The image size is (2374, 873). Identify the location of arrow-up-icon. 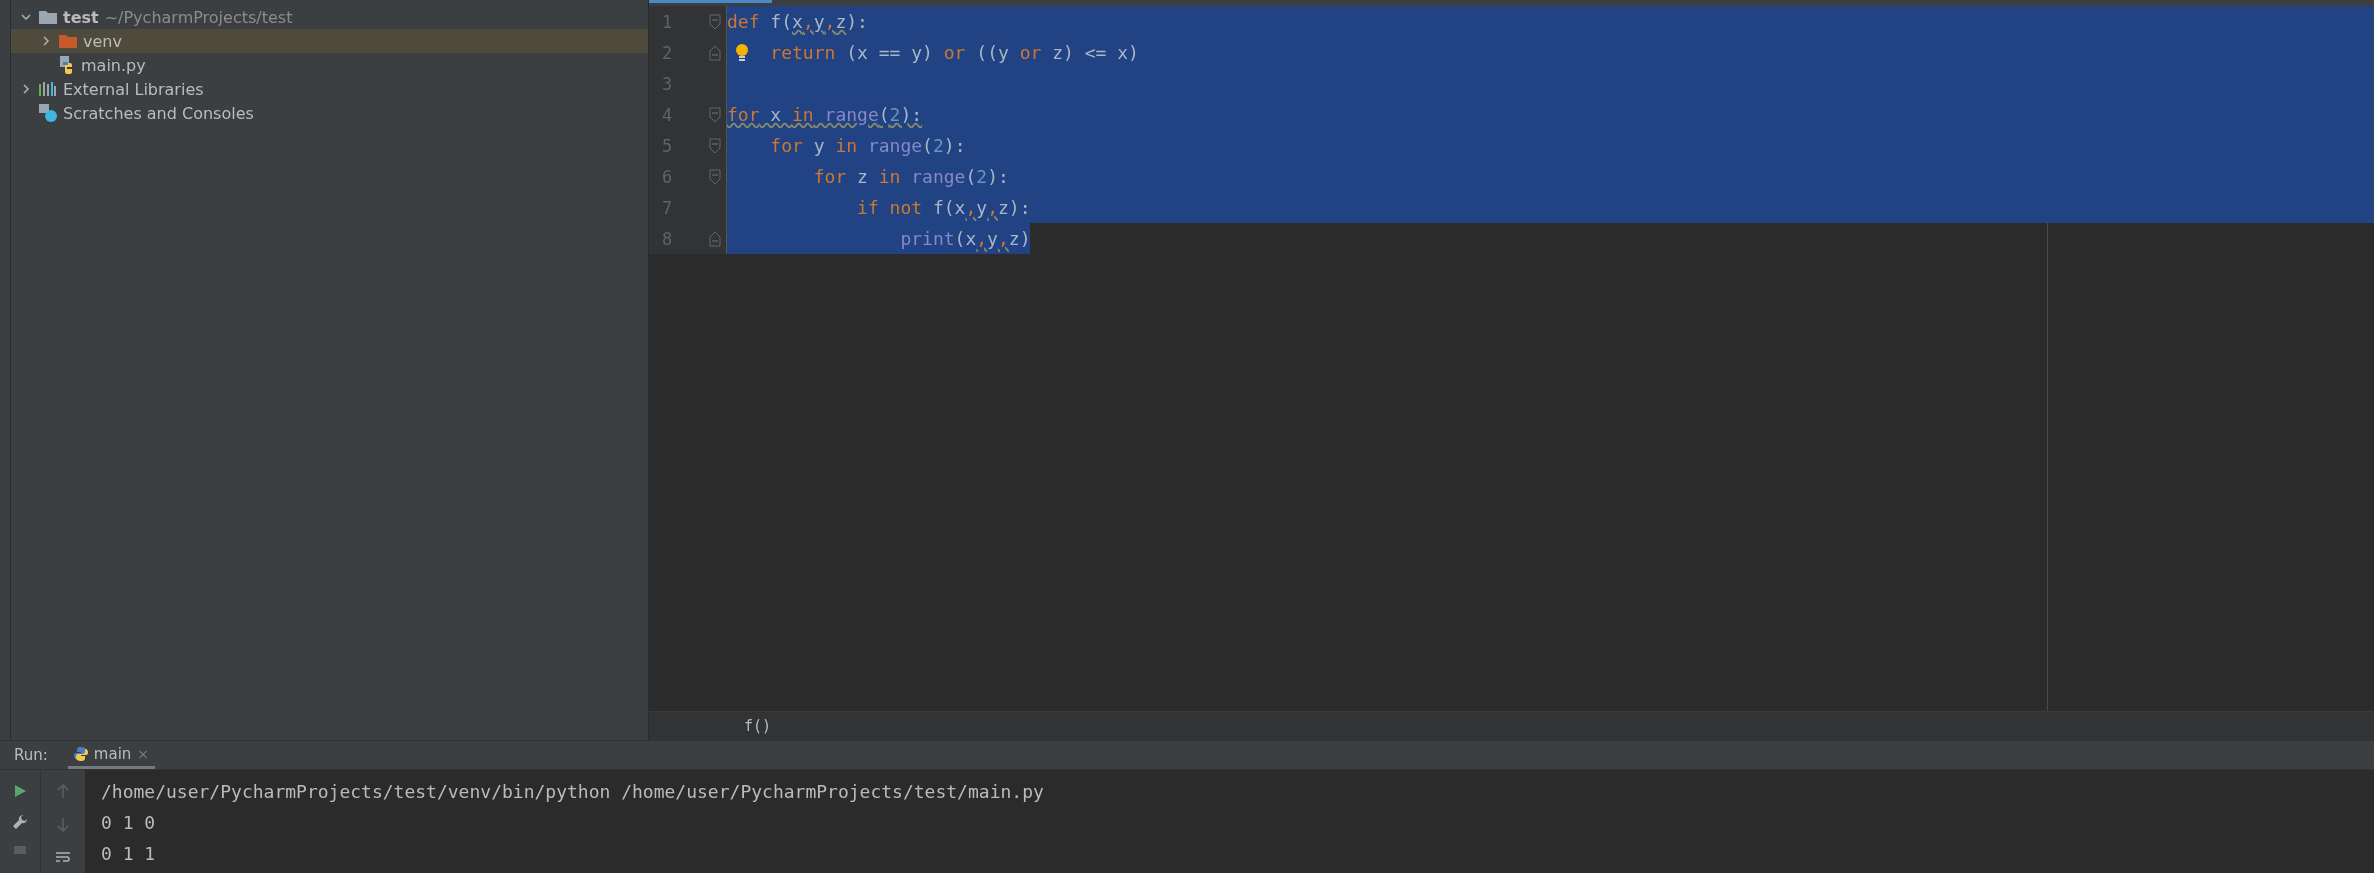
(63, 791).